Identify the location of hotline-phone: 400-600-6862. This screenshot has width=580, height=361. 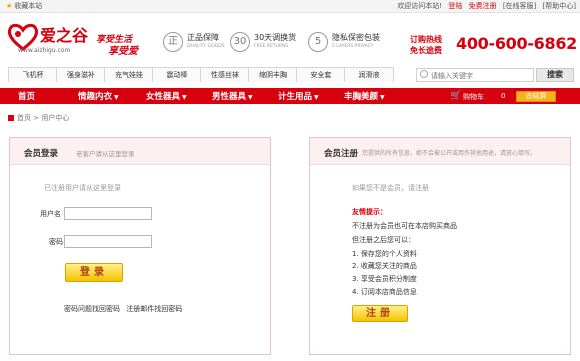
(517, 43).